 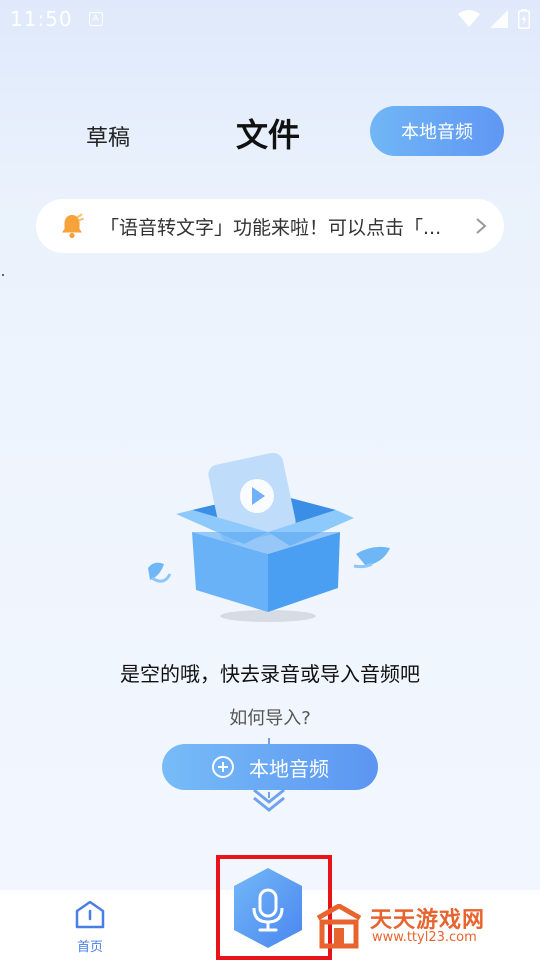 I want to click on local-audio-import-label: 本地音频, so click(x=289, y=768).